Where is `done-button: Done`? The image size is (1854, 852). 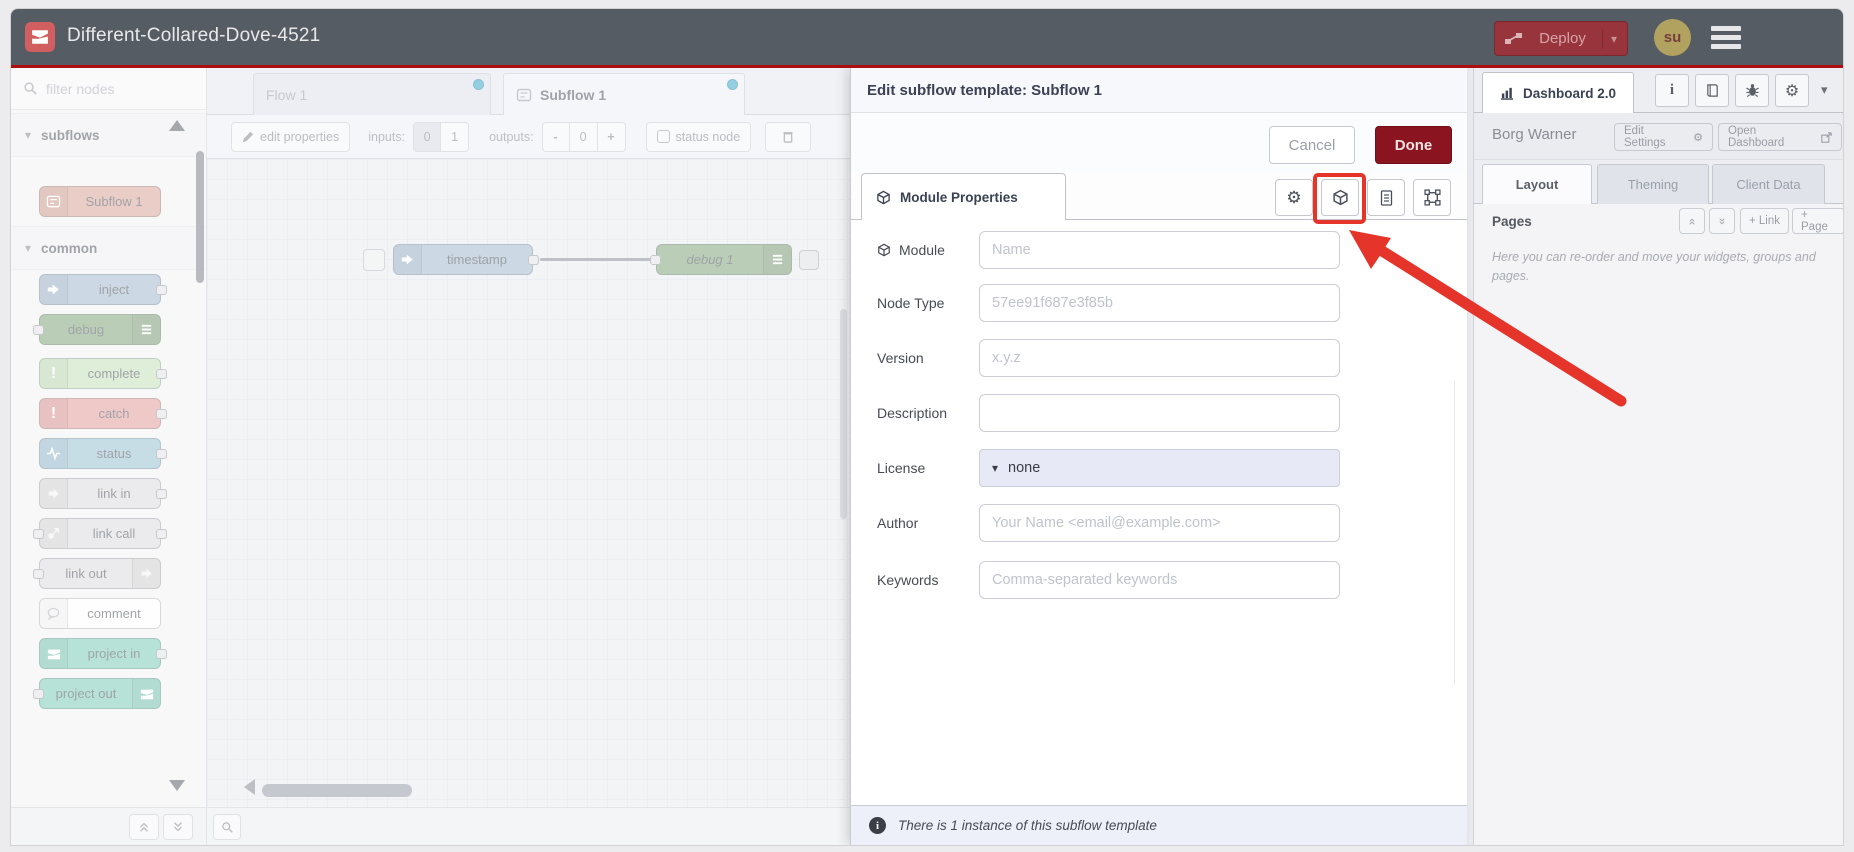 done-button: Done is located at coordinates (1413, 145).